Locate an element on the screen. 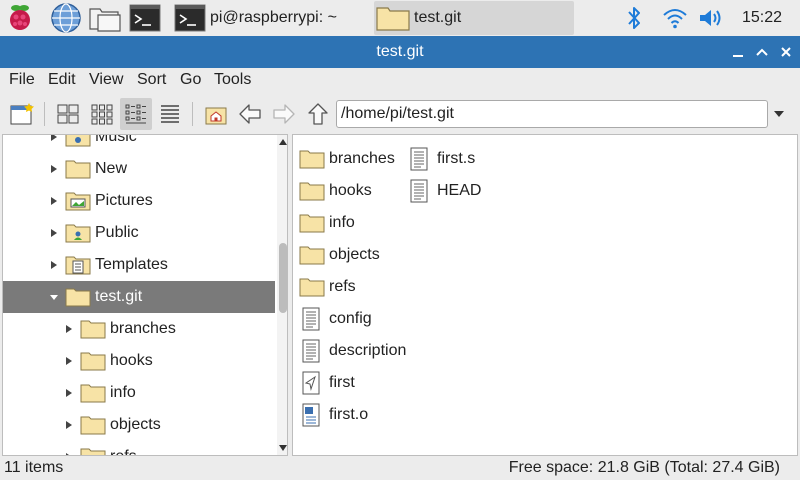 Image resolution: width=800 pixels, height=480 pixels. file-item: hooks is located at coordinates (335, 191).